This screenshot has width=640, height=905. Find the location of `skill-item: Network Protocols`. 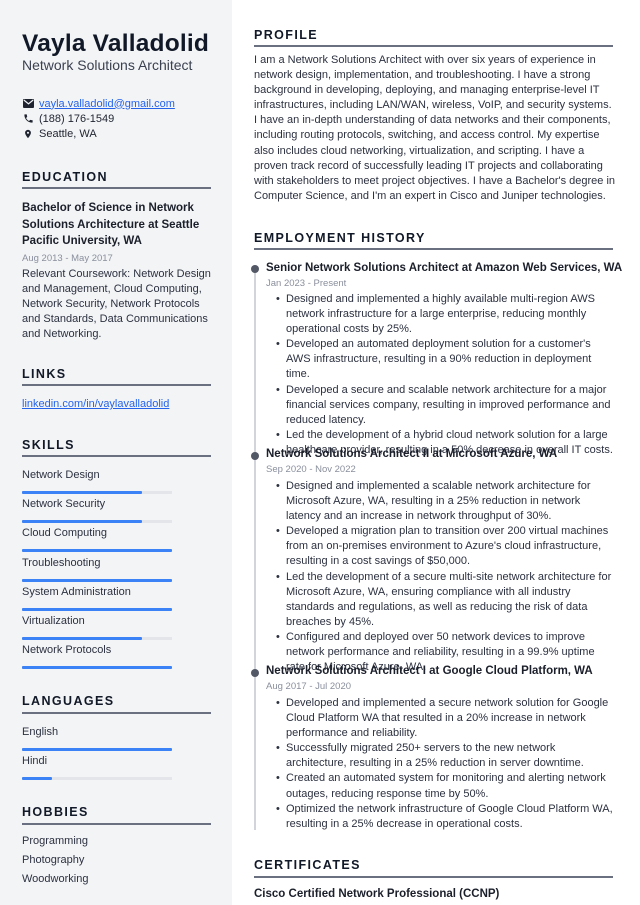

skill-item: Network Protocols is located at coordinates (97, 656).